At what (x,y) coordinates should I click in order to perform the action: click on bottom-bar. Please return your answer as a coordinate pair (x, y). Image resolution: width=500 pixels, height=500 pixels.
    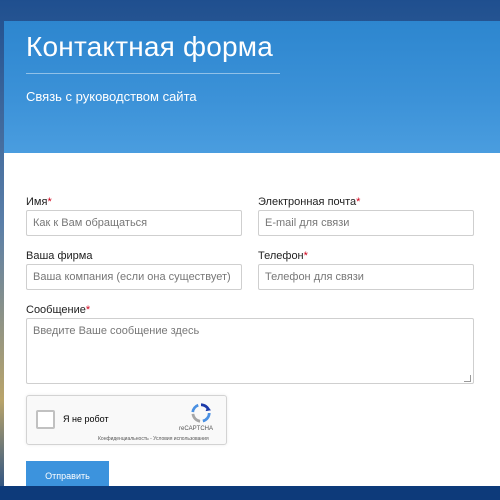
    Looking at the image, I should click on (250, 493).